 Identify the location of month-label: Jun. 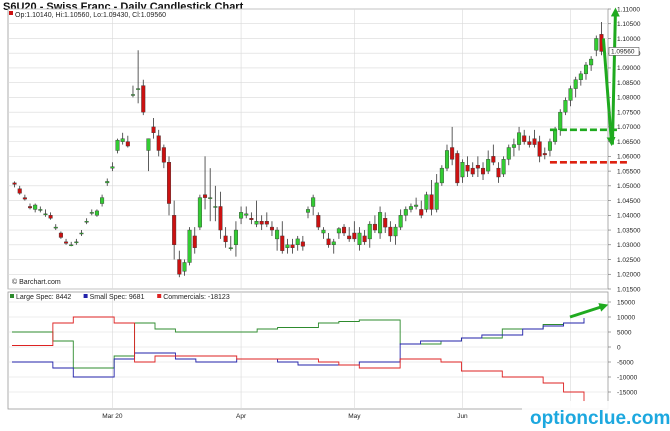
(462, 416).